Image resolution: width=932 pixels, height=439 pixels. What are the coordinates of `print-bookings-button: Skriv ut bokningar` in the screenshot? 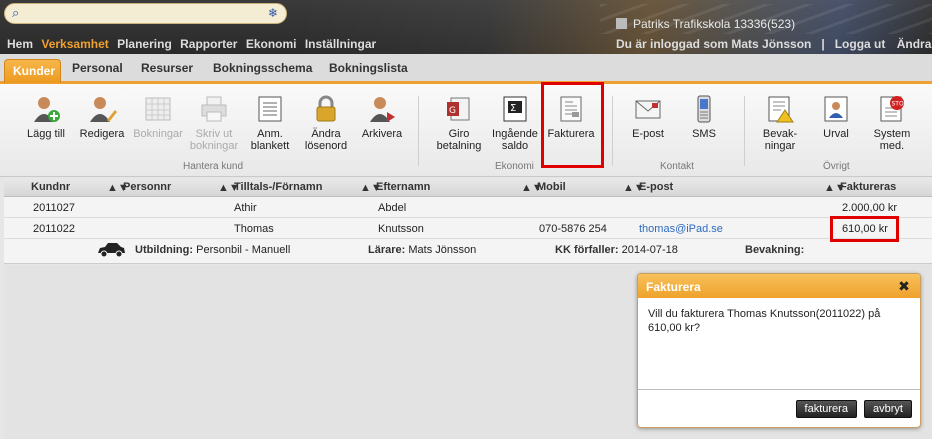 It's located at (214, 123).